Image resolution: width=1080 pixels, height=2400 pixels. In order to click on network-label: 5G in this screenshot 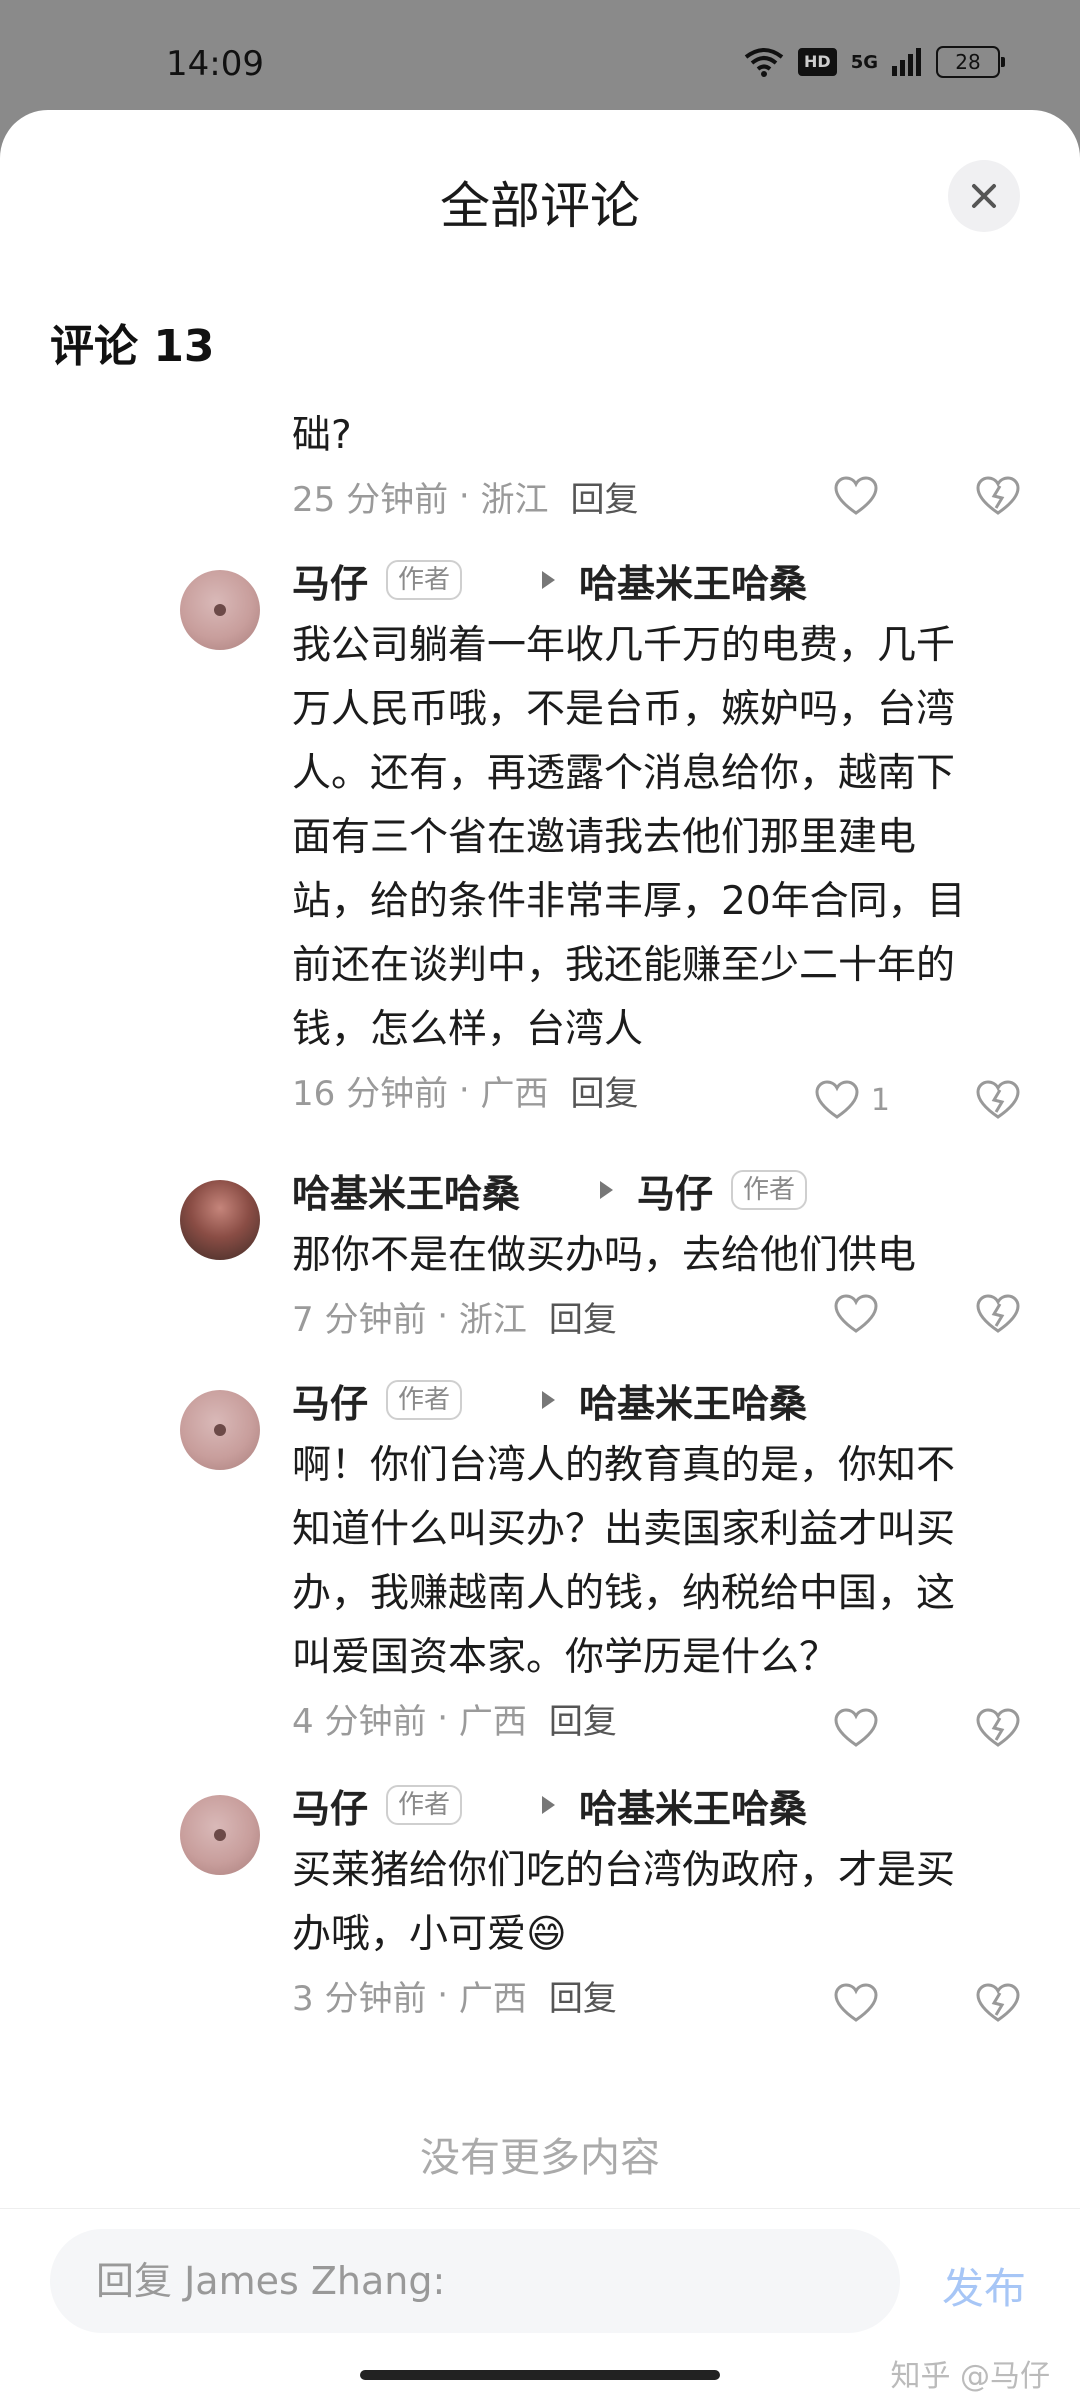, I will do `click(864, 62)`.